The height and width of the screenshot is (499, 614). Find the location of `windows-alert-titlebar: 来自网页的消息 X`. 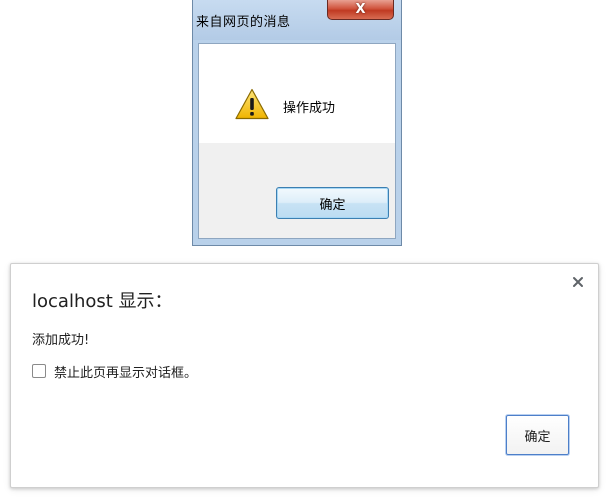

windows-alert-titlebar: 来自网页的消息 X is located at coordinates (297, 20).